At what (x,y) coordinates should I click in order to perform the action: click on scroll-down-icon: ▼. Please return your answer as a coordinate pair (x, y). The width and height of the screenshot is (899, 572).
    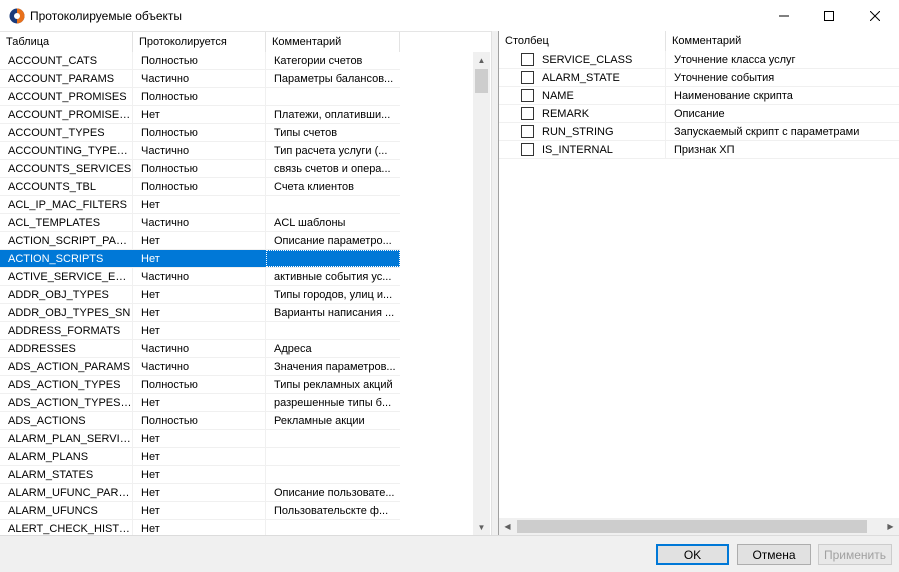
    Looking at the image, I should click on (481, 527).